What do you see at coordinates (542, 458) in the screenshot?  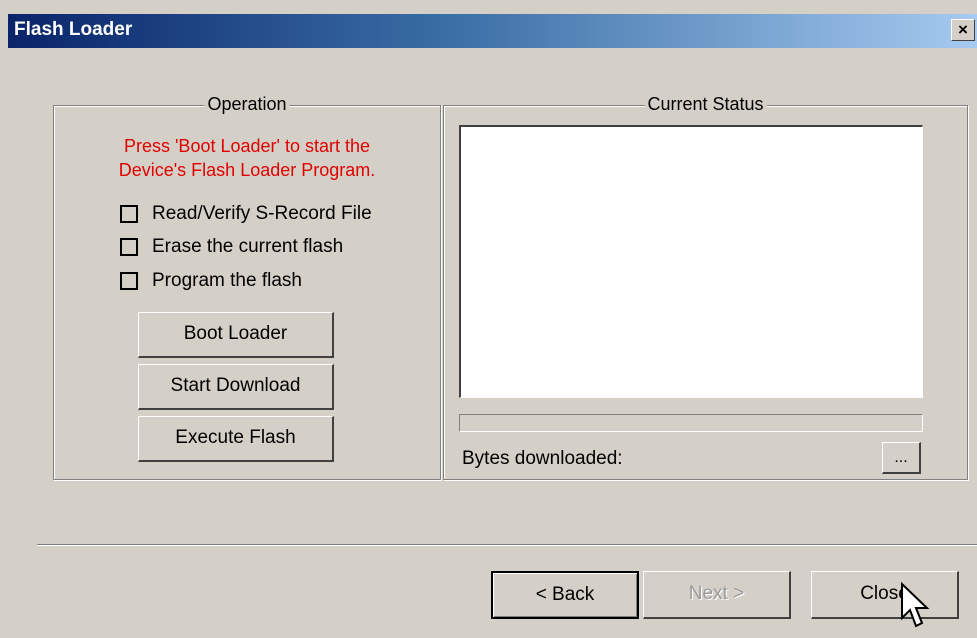 I see `bytes-downloaded-label: Bytes downloaded:` at bounding box center [542, 458].